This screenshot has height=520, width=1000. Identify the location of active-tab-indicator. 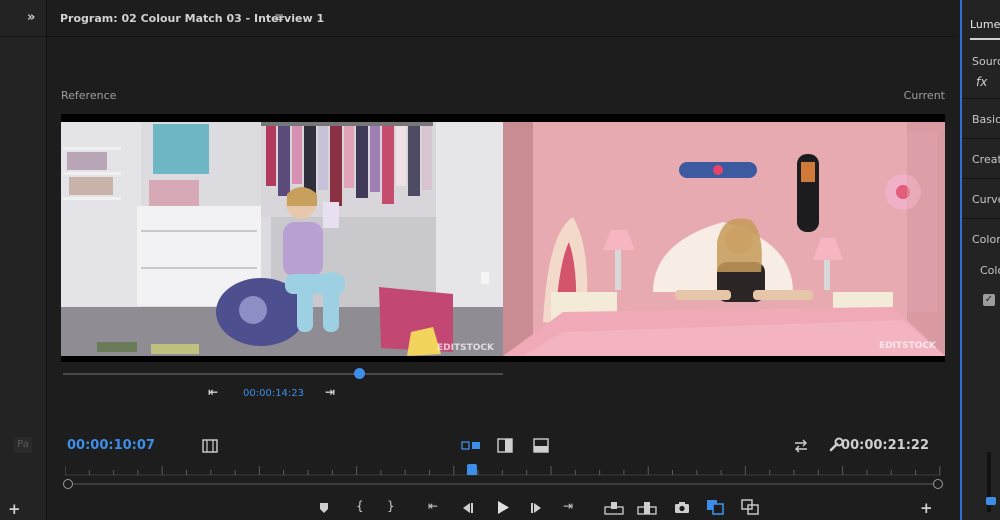
(985, 39).